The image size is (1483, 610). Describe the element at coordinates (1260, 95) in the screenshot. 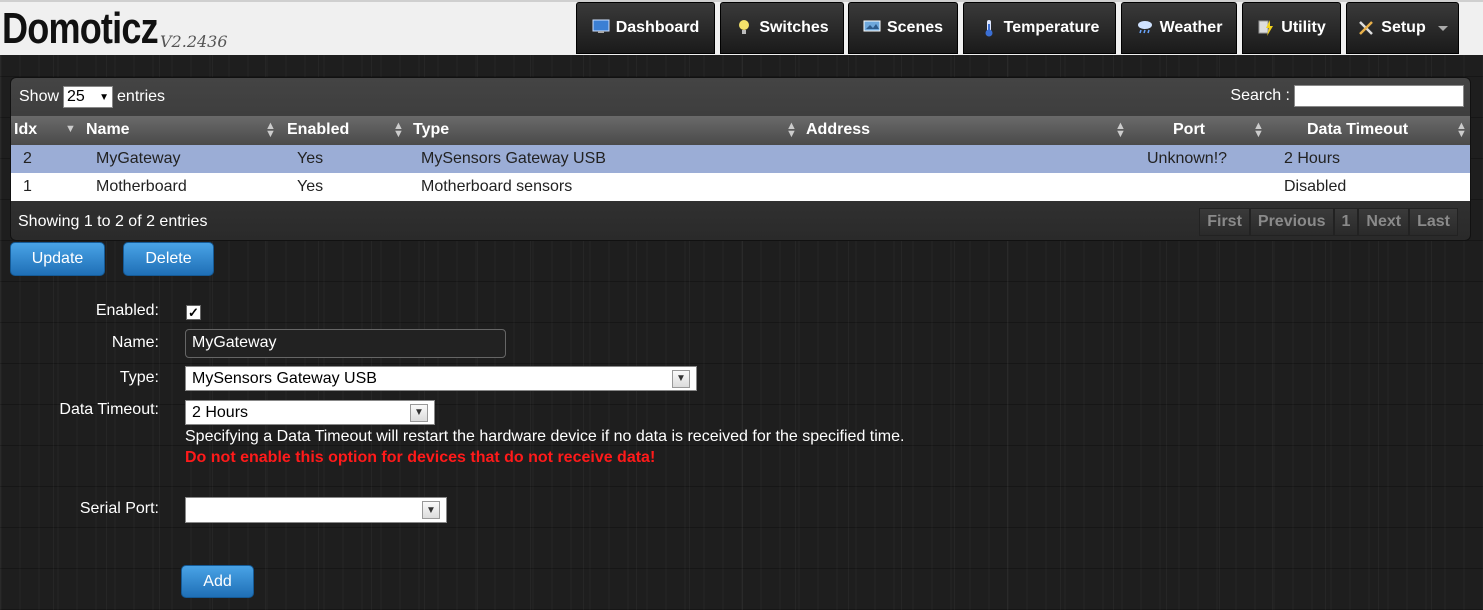

I see `search-label: Search :` at that location.